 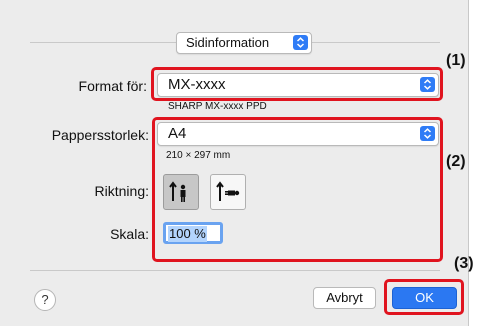 I want to click on callout-label-3: (3), so click(x=464, y=263).